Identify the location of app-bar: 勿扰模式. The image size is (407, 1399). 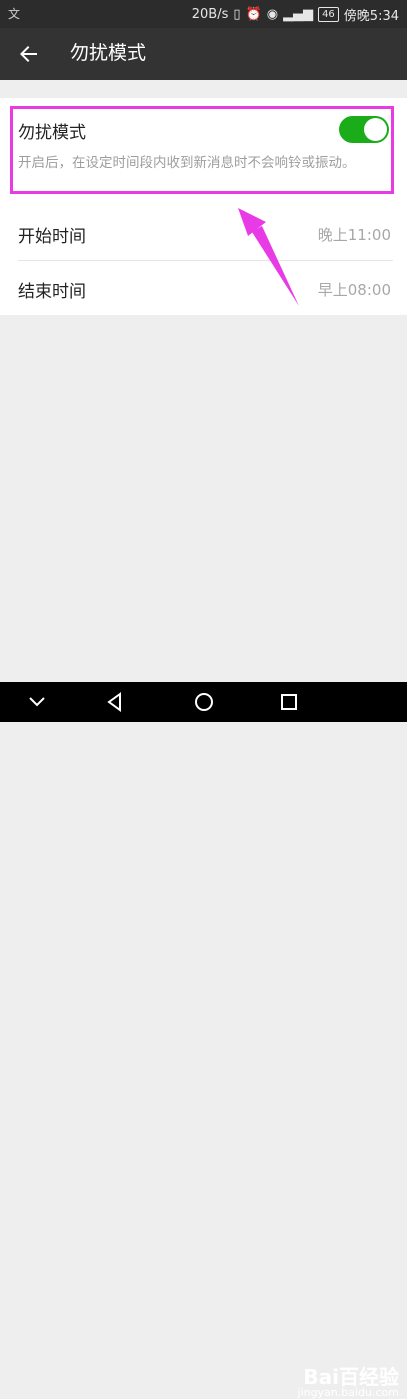
(203, 54).